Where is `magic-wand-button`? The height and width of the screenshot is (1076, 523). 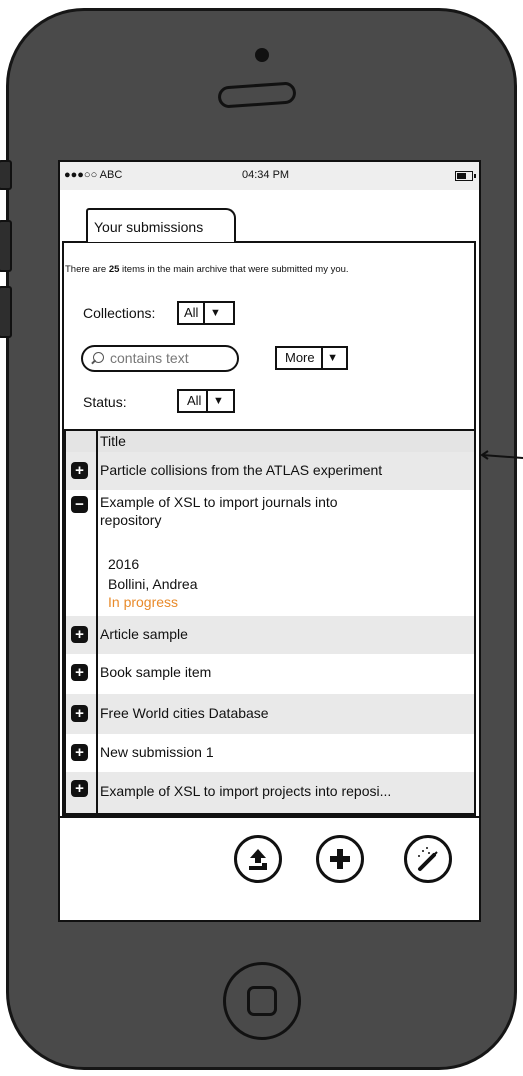 magic-wand-button is located at coordinates (428, 859).